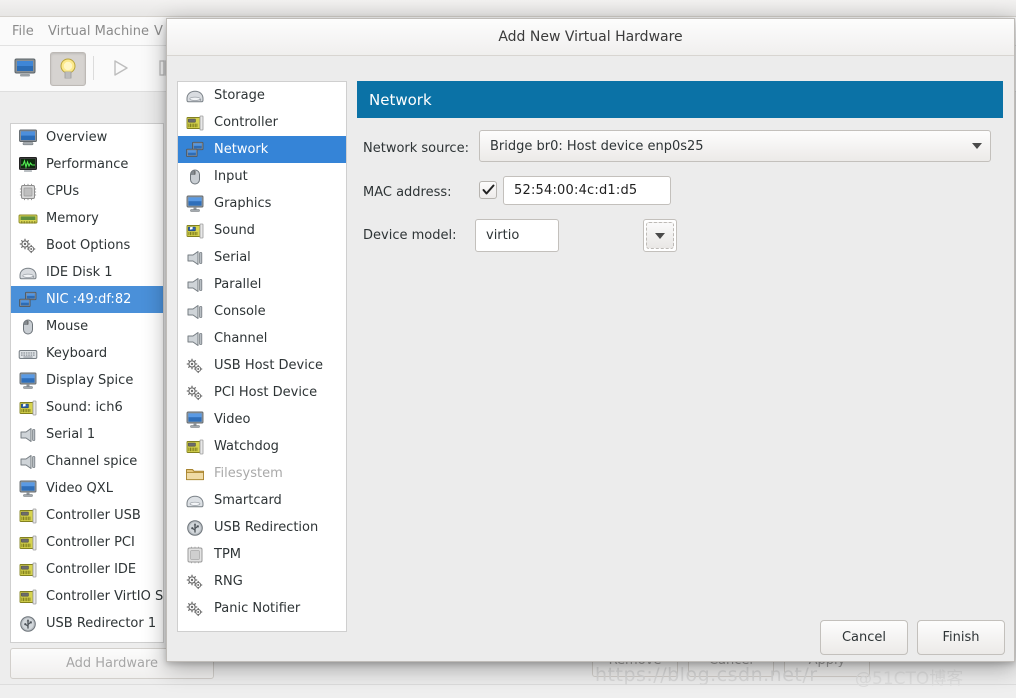  I want to click on device-type-item-label: Console, so click(240, 311).